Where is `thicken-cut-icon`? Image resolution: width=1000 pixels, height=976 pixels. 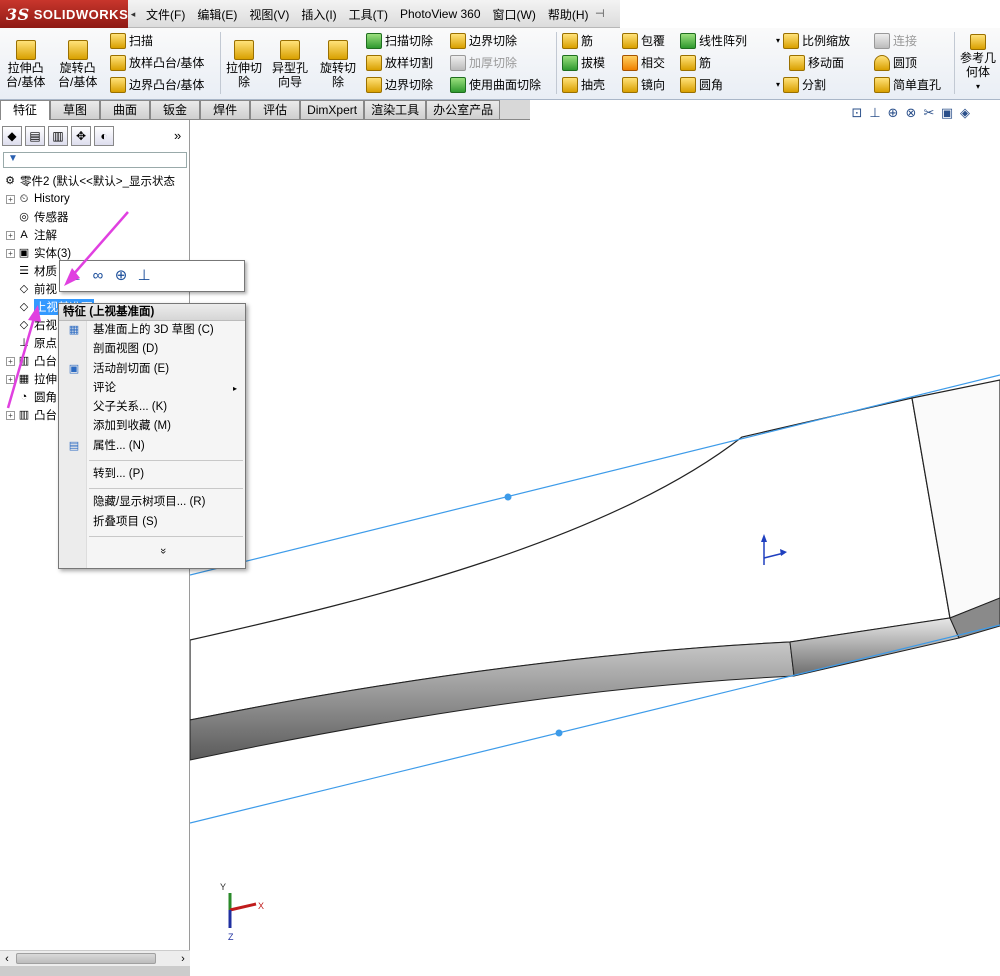 thicken-cut-icon is located at coordinates (458, 62).